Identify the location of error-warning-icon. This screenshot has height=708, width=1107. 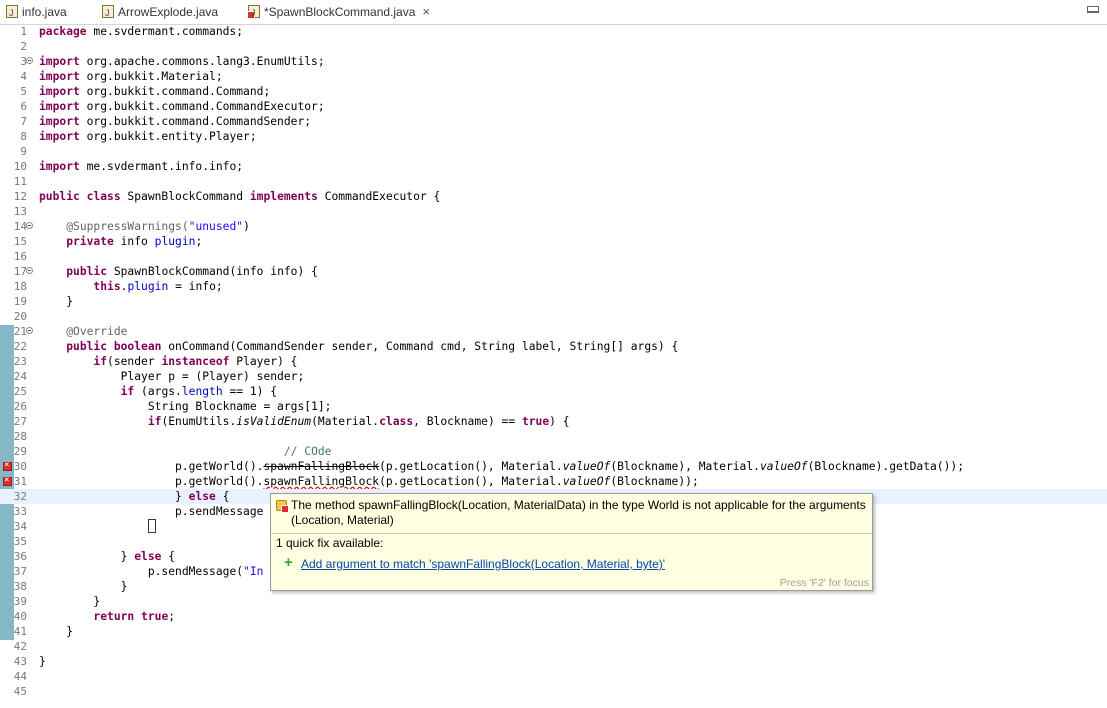
(282, 506).